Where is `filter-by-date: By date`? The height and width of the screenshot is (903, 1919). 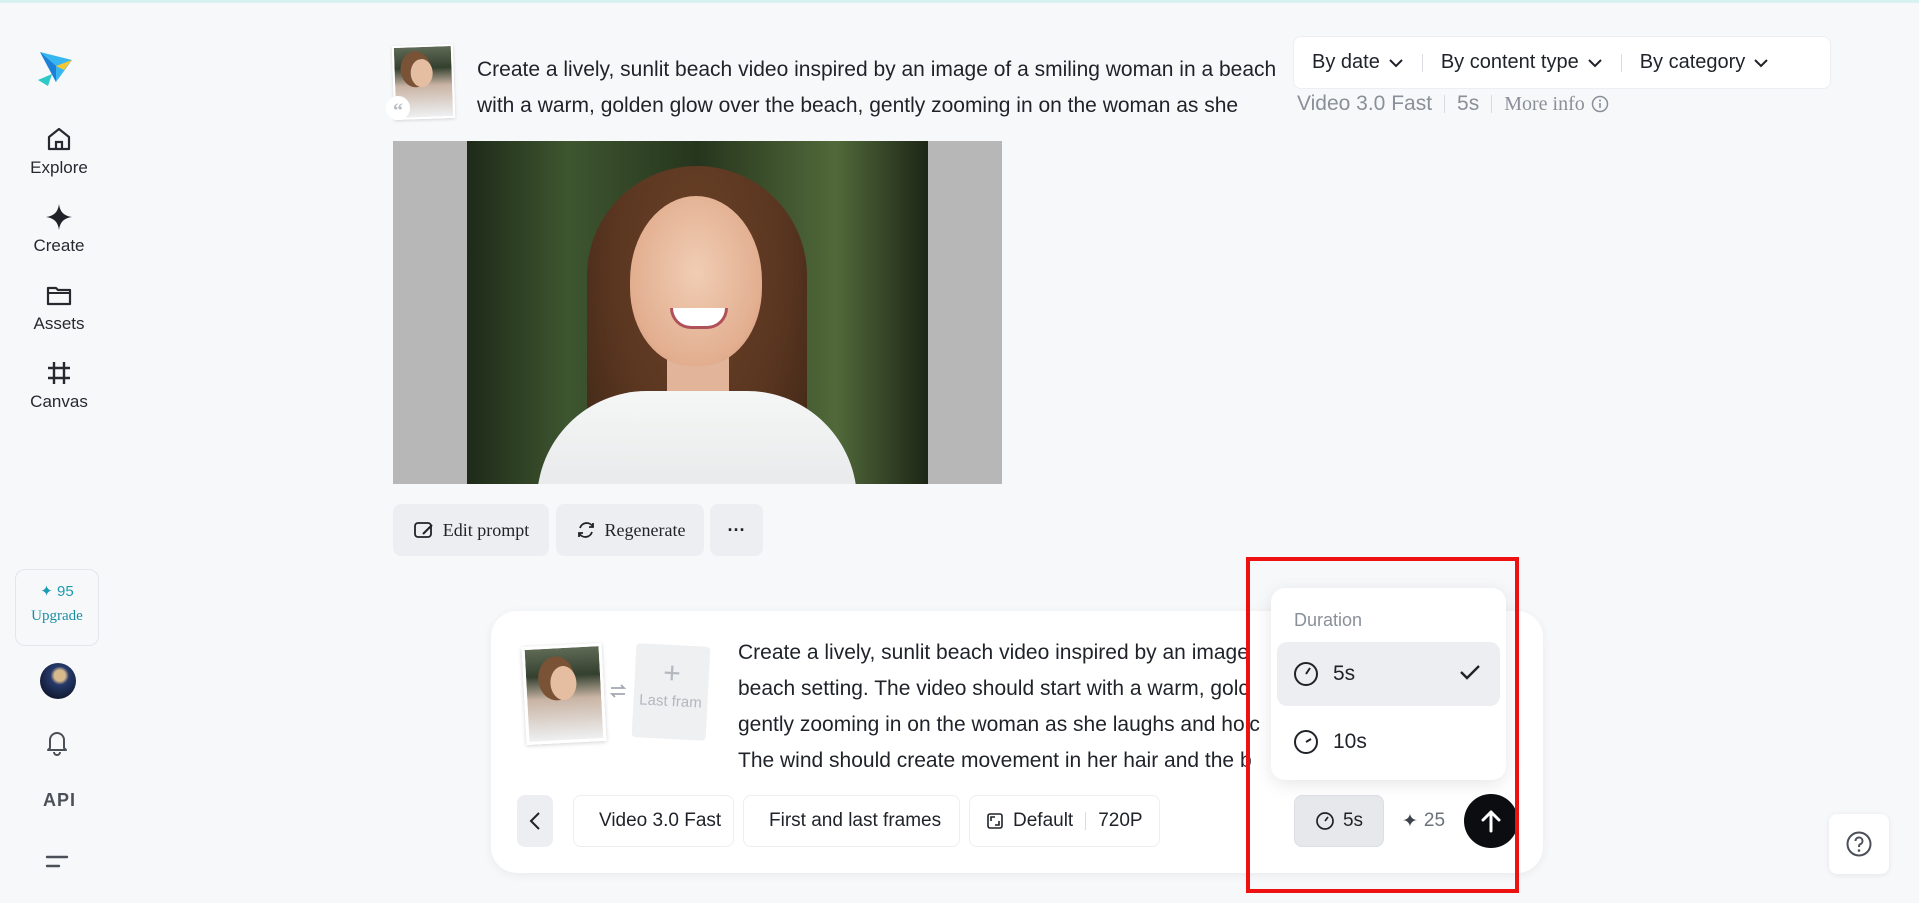 filter-by-date: By date is located at coordinates (1358, 62).